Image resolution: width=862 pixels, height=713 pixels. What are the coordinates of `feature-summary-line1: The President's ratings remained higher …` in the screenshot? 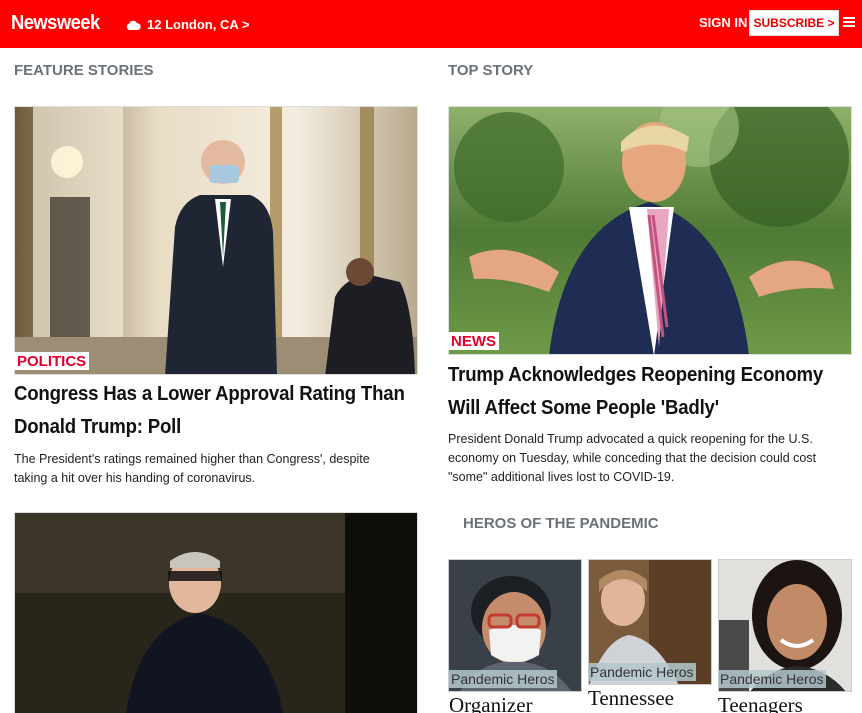 It's located at (192, 459).